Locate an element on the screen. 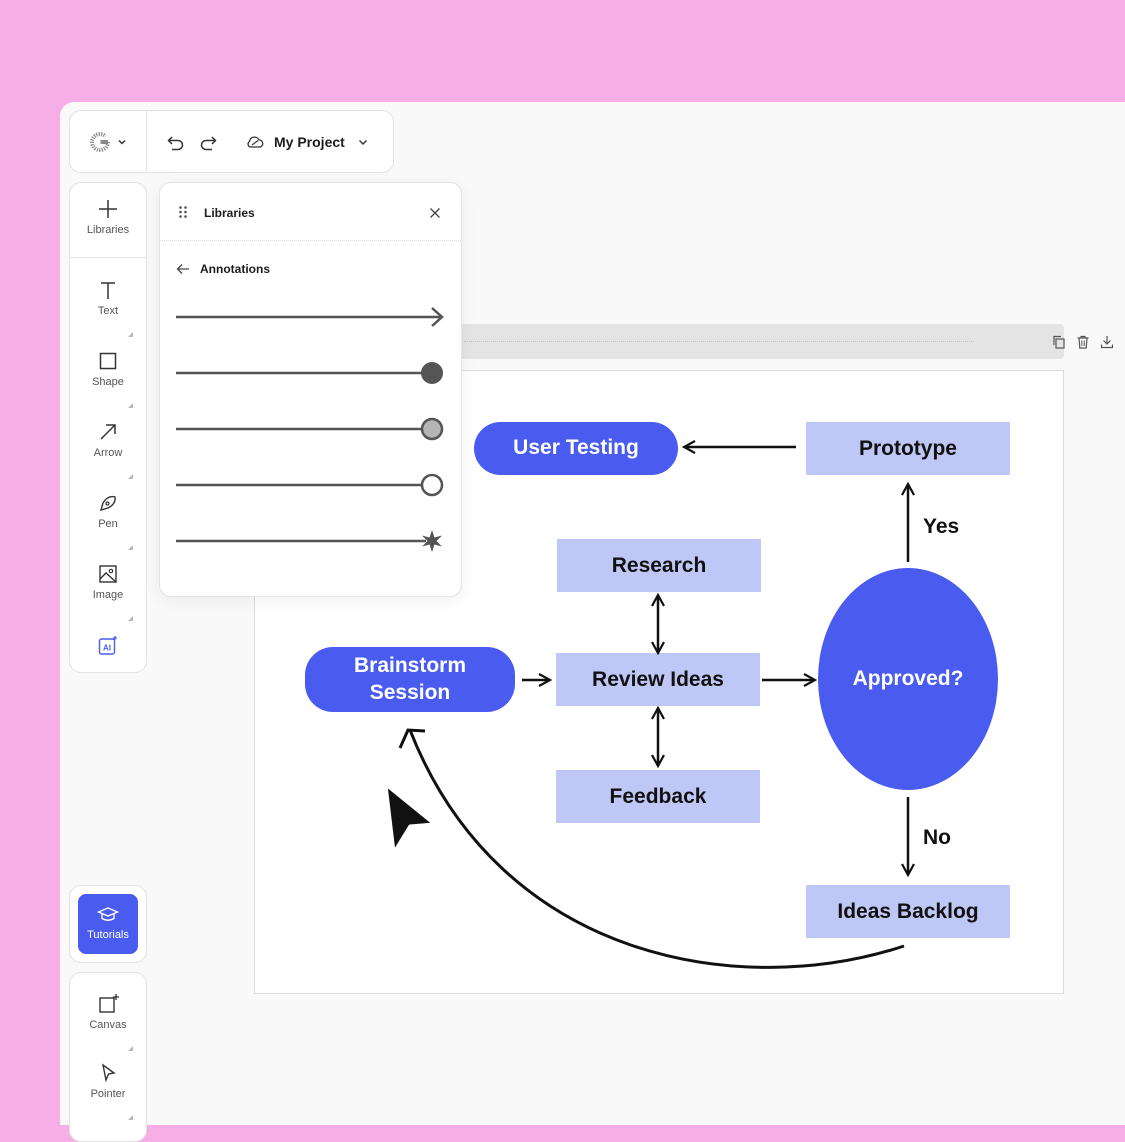  undo-icon is located at coordinates (175, 143).